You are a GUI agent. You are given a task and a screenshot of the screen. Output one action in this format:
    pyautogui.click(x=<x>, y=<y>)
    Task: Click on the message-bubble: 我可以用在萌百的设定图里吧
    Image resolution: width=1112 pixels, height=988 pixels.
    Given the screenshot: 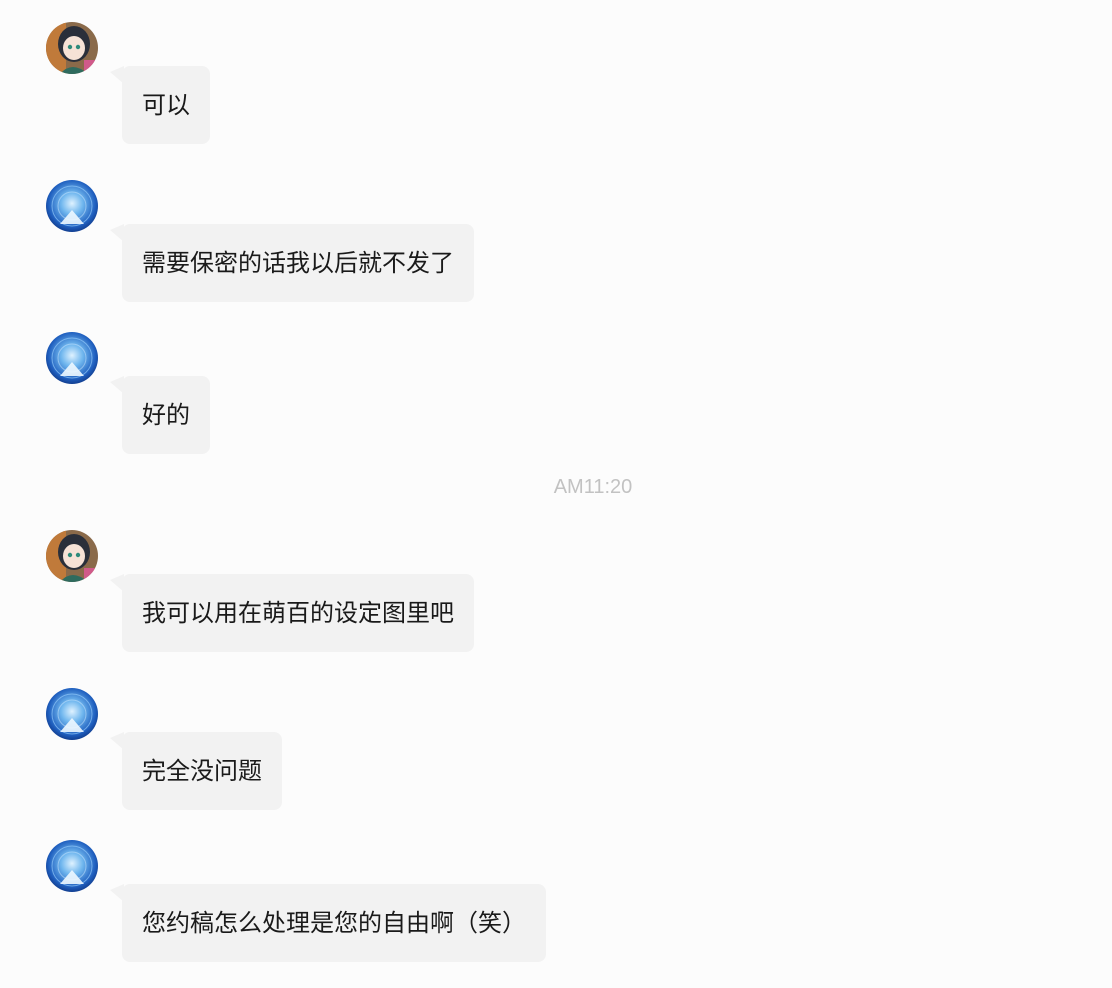 What is the action you would take?
    pyautogui.click(x=292, y=613)
    